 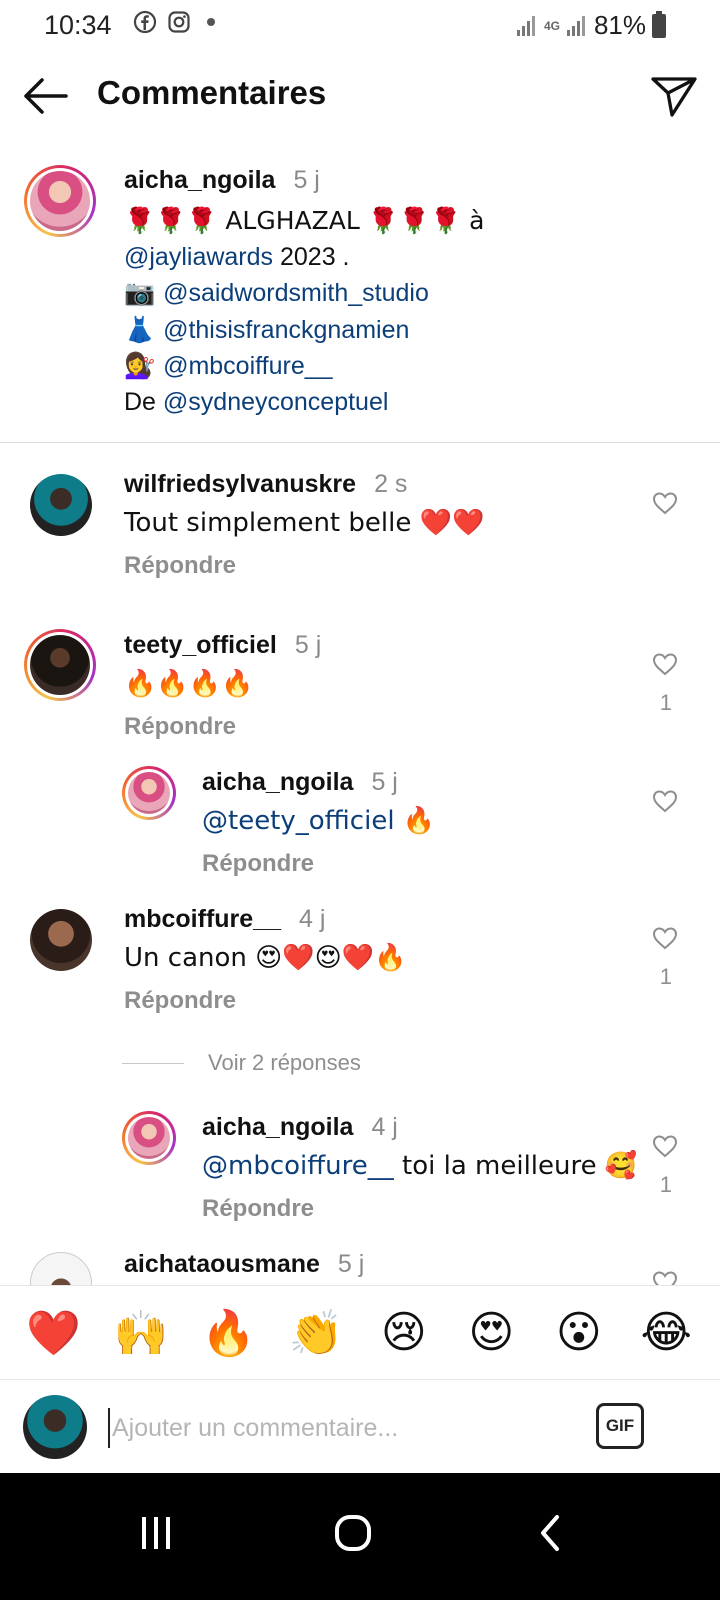 What do you see at coordinates (551, 25) in the screenshot?
I see `network-type: 4G` at bounding box center [551, 25].